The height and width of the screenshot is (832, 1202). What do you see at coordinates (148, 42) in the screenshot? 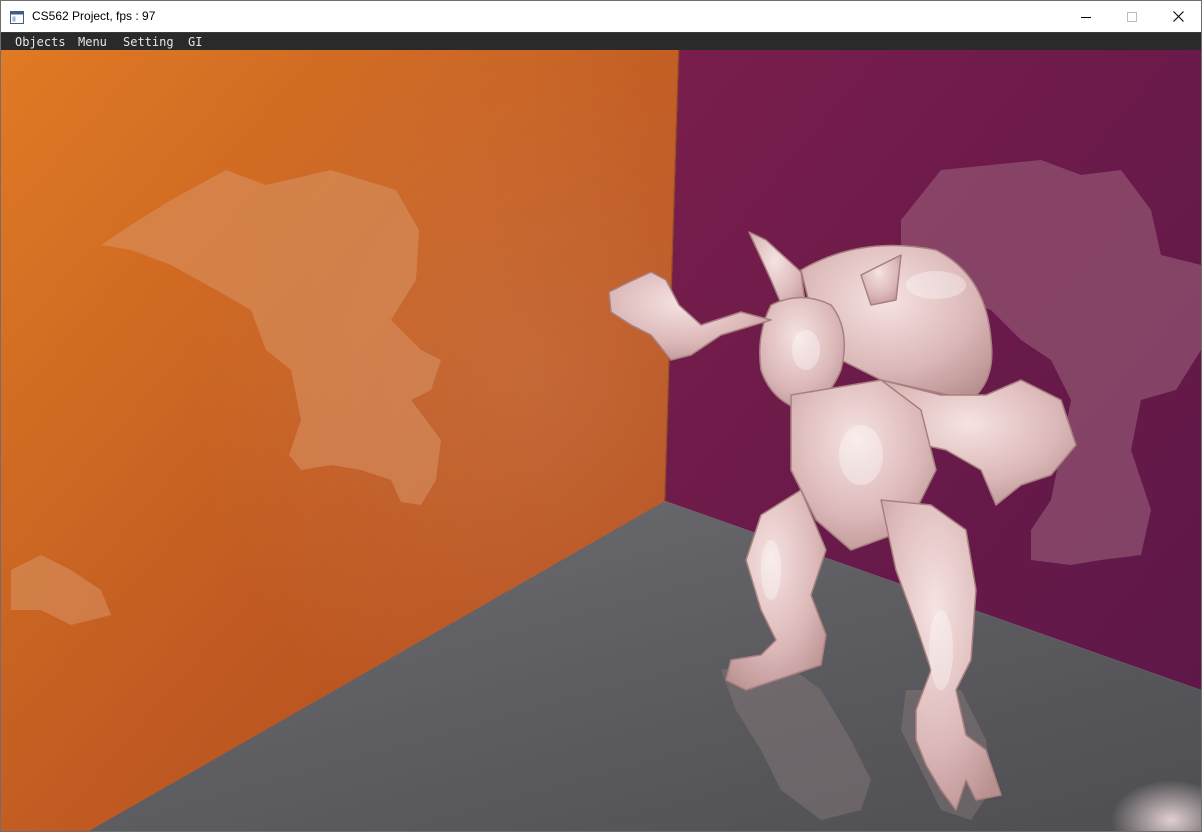
I see `menu-setting: Setting` at bounding box center [148, 42].